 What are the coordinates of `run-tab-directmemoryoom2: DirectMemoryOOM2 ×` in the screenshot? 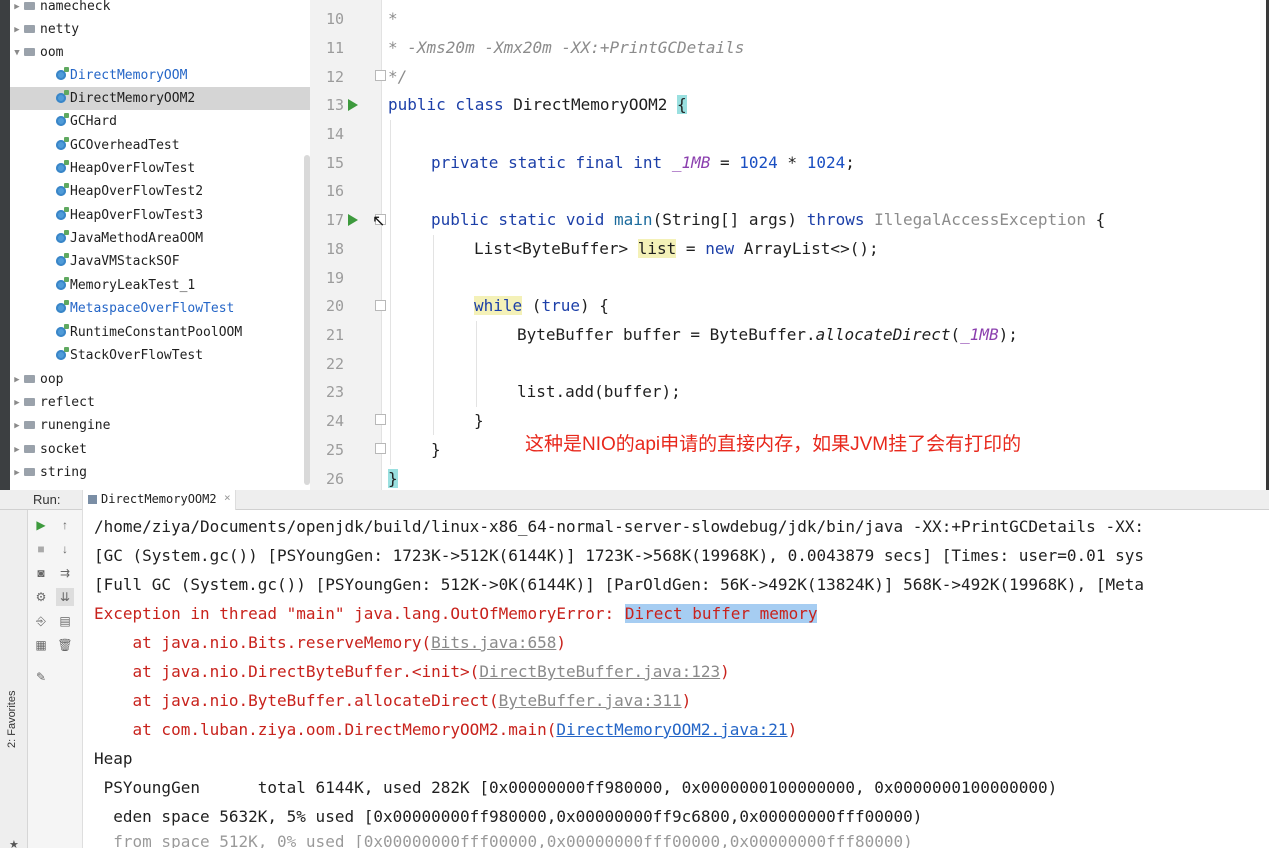 It's located at (159, 500).